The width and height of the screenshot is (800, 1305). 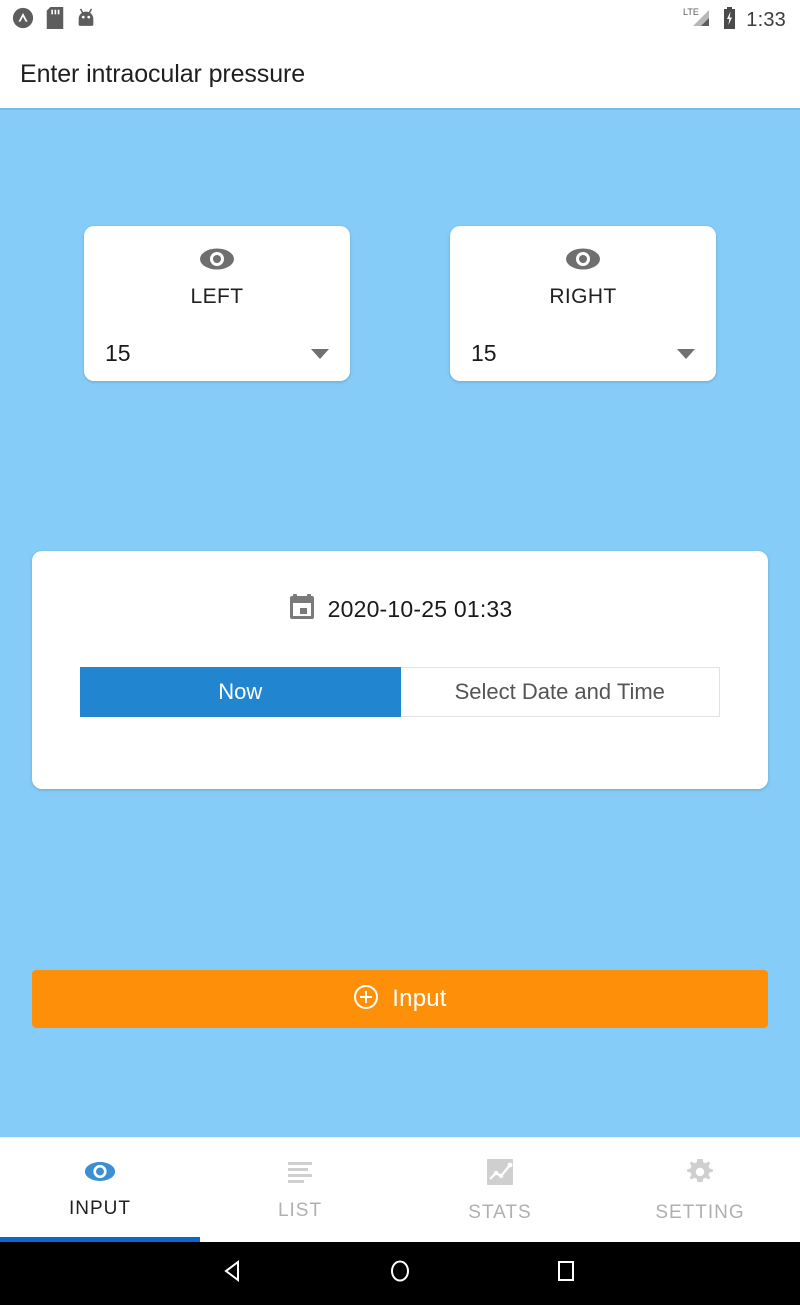 I want to click on eye-cards-row: LEFT 15 RIGHT 15, so click(x=400, y=303).